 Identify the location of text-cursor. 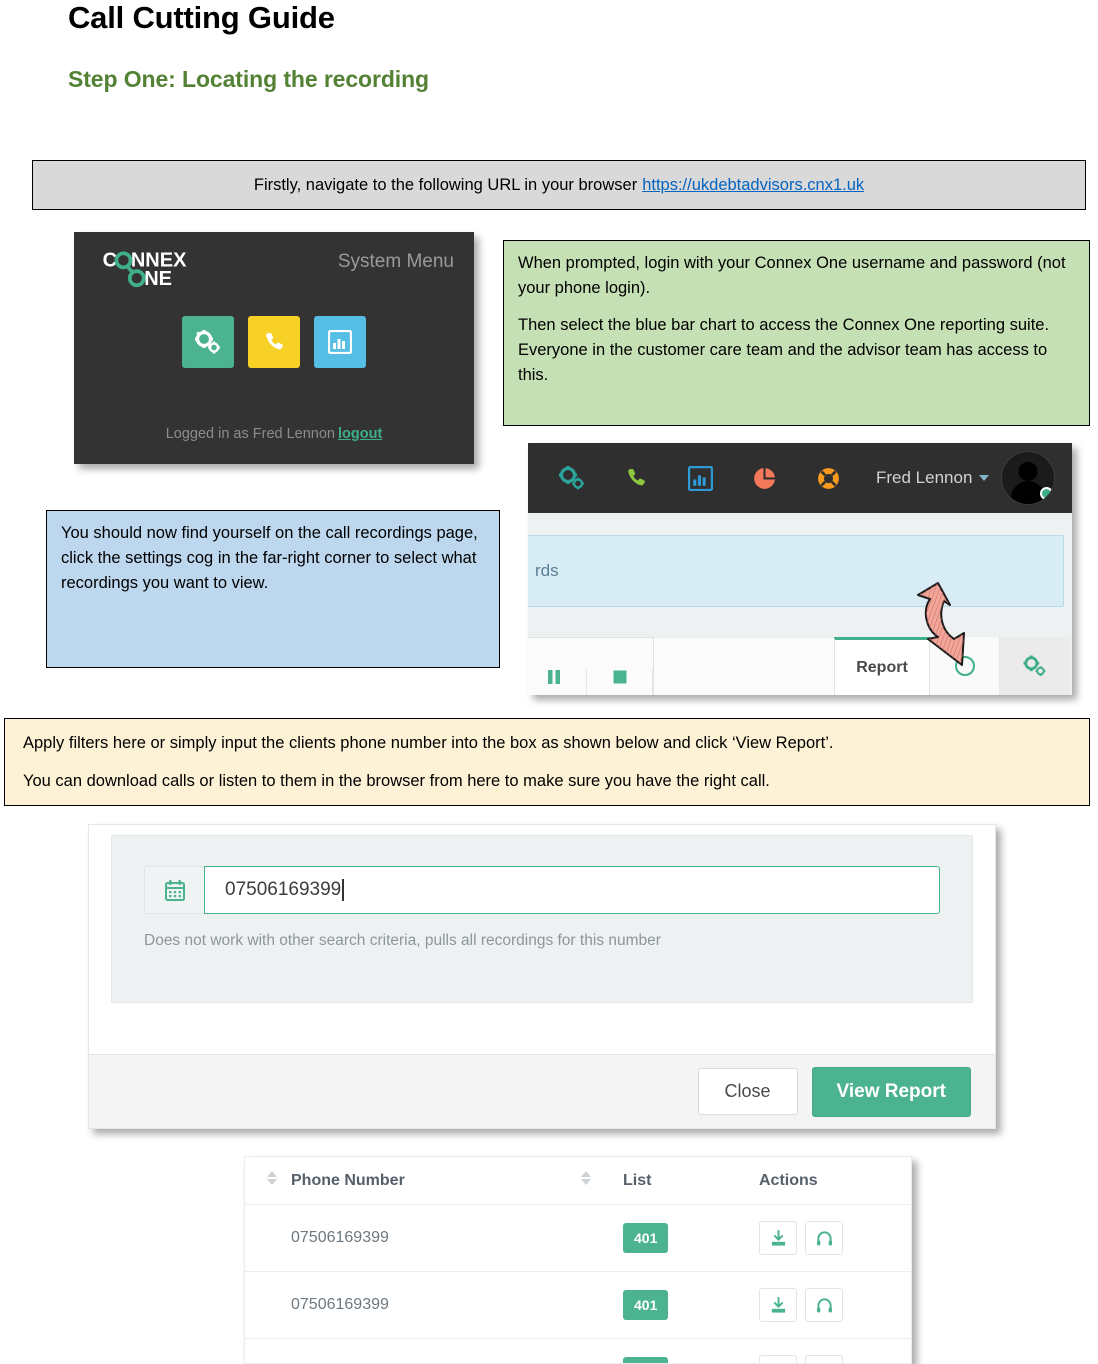
(343, 890).